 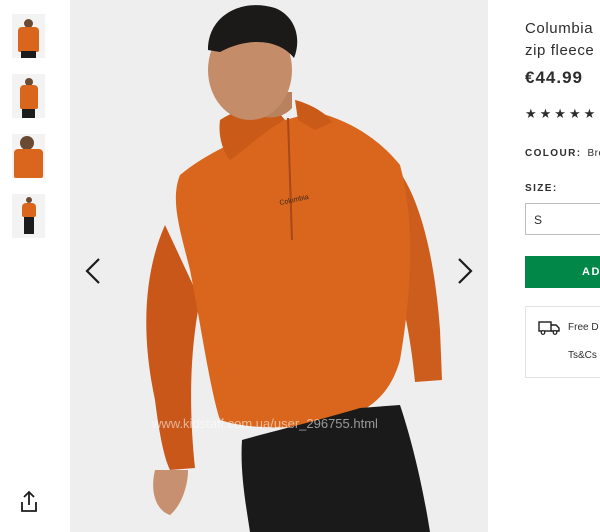 What do you see at coordinates (559, 28) in the screenshot?
I see `product-title-line1: Columbia` at bounding box center [559, 28].